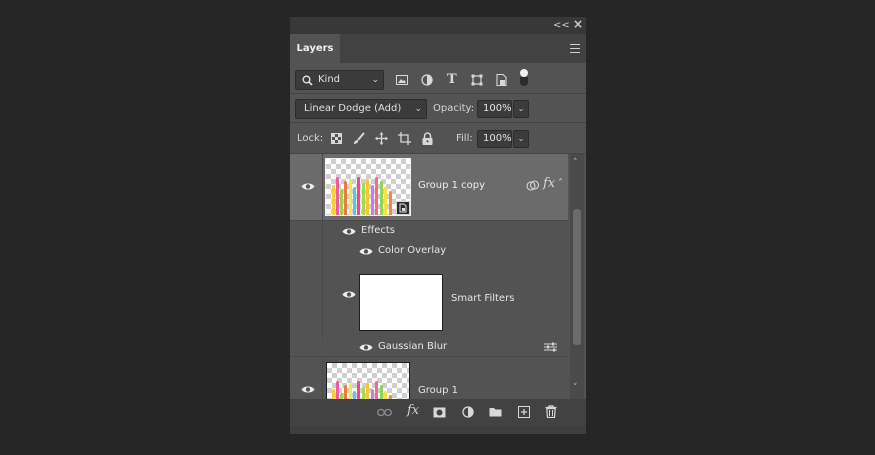  What do you see at coordinates (464, 138) in the screenshot?
I see `fill-label: Fill:` at bounding box center [464, 138].